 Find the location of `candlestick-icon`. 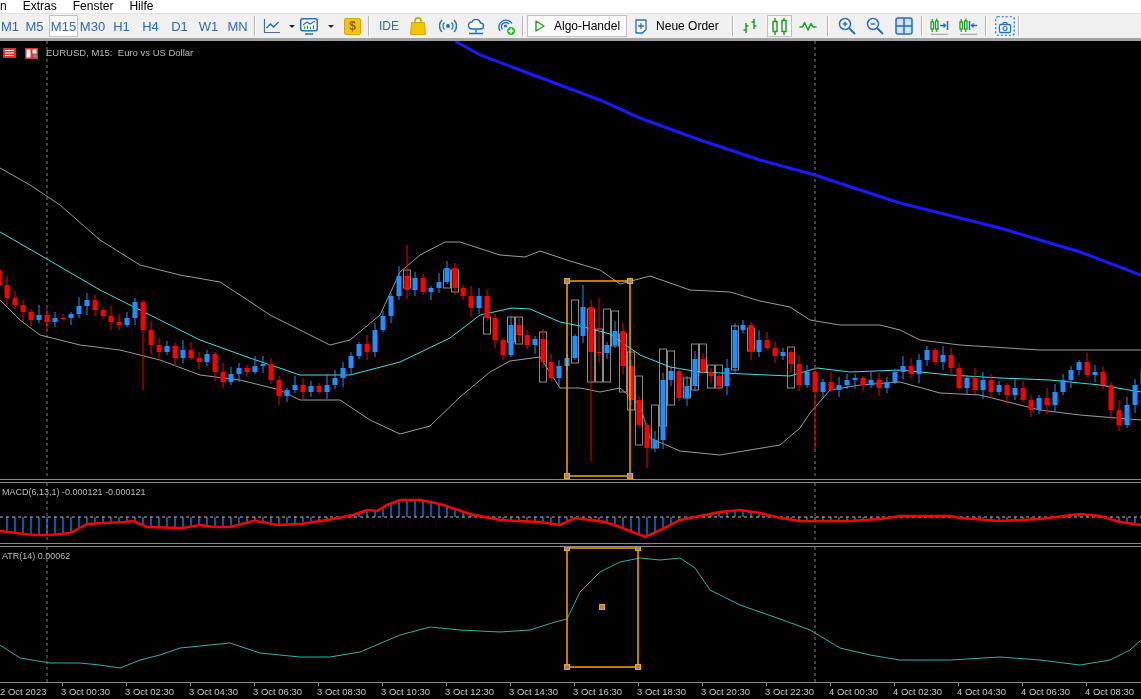

candlestick-icon is located at coordinates (779, 26).